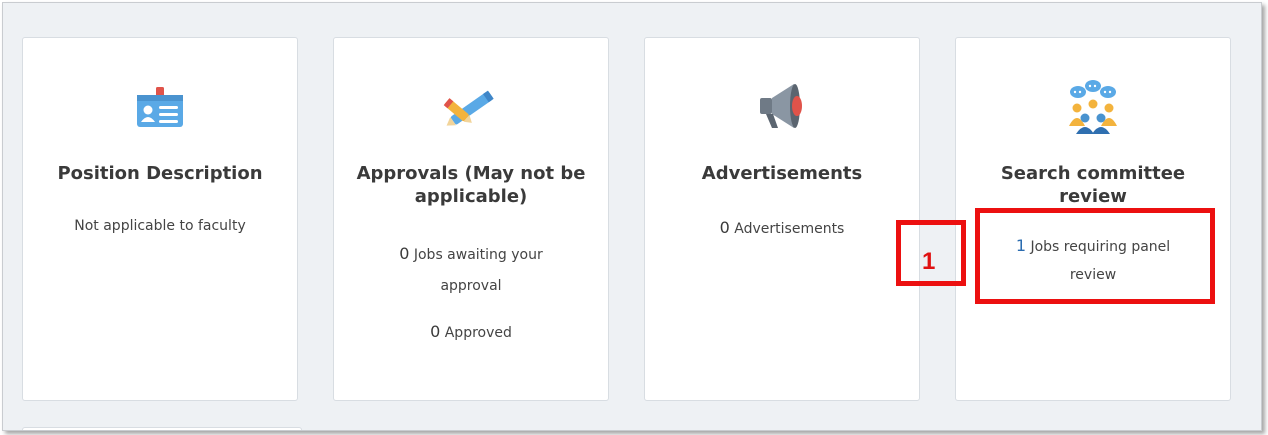 This screenshot has height=435, width=1268. What do you see at coordinates (471, 286) in the screenshot?
I see `awaiting-label-cont: approval` at bounding box center [471, 286].